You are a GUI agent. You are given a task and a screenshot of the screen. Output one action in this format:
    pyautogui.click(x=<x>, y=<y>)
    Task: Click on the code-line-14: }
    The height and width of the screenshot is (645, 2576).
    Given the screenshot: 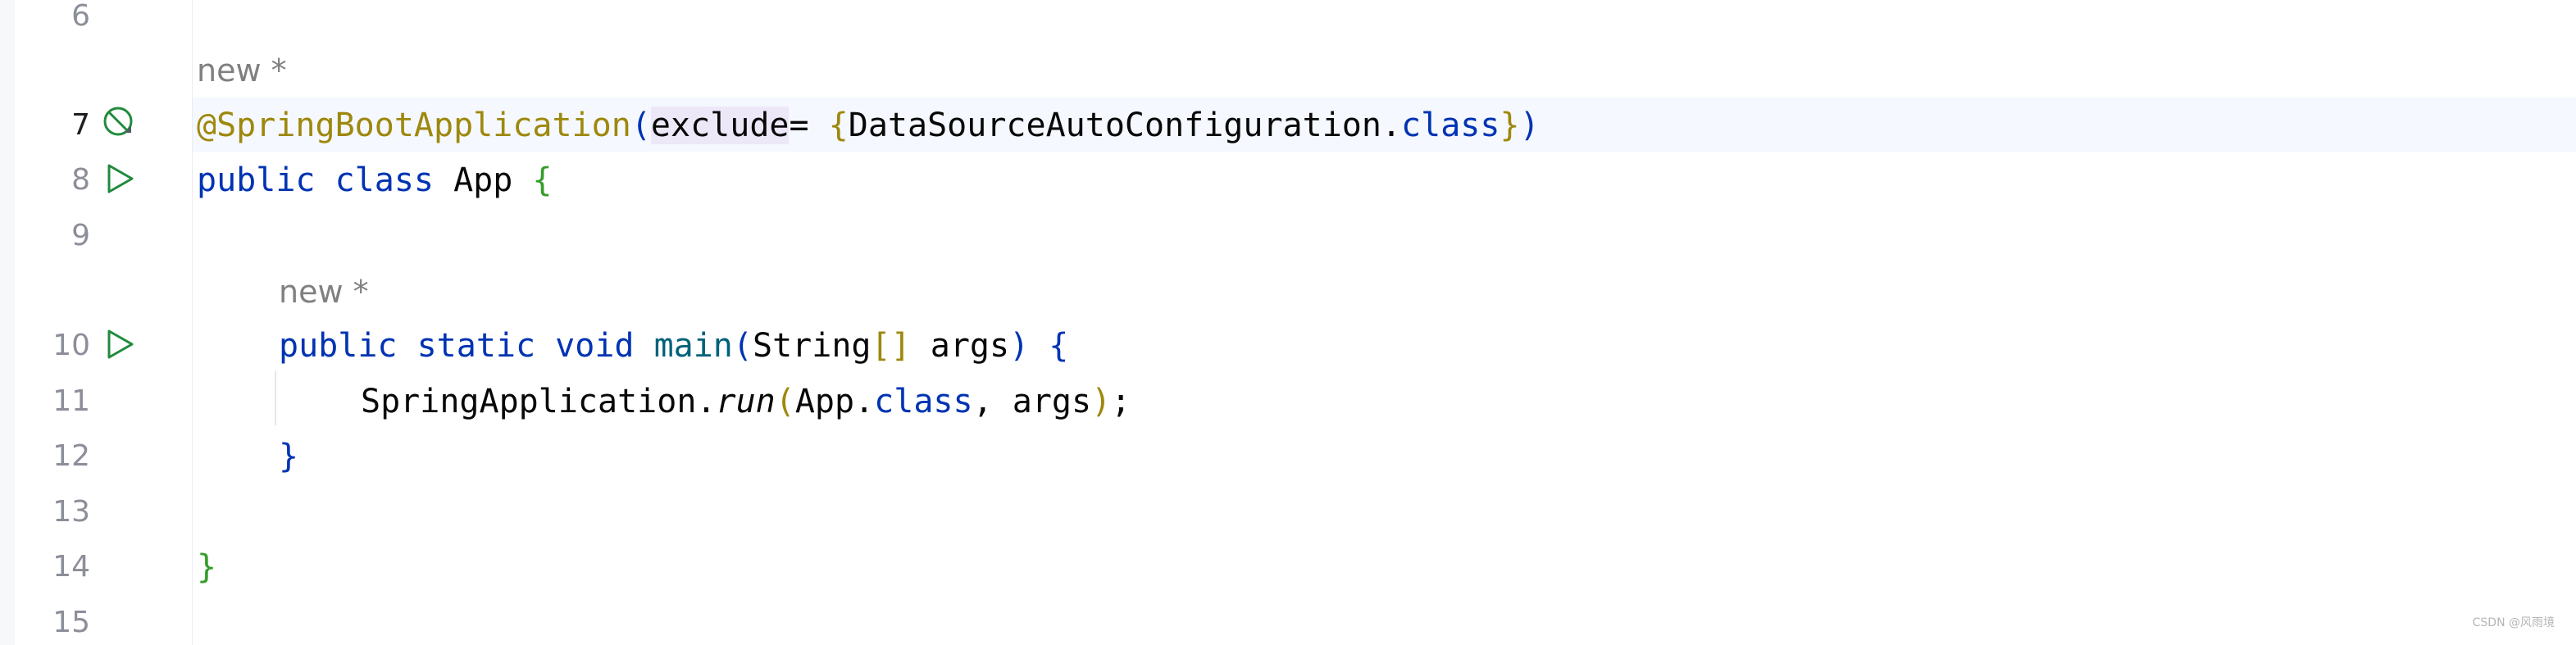 What is the action you would take?
    pyautogui.click(x=206, y=567)
    